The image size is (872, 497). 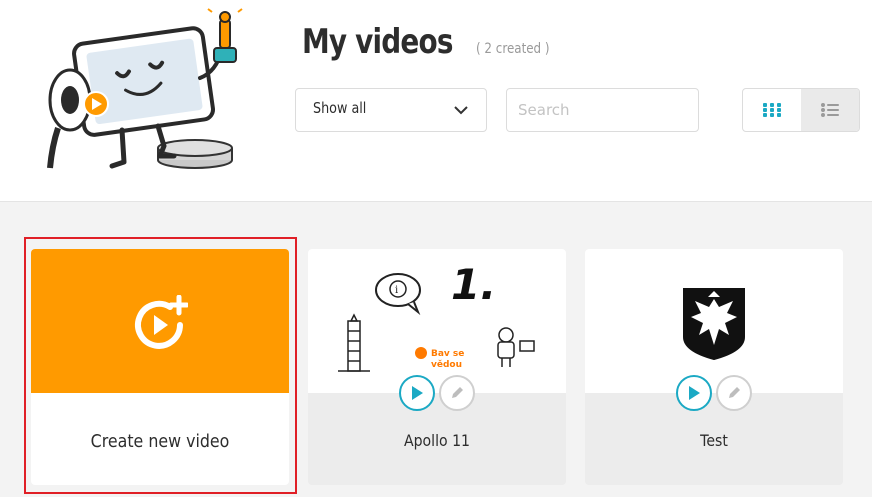 What do you see at coordinates (436, 440) in the screenshot?
I see `video-title: Apollo 11` at bounding box center [436, 440].